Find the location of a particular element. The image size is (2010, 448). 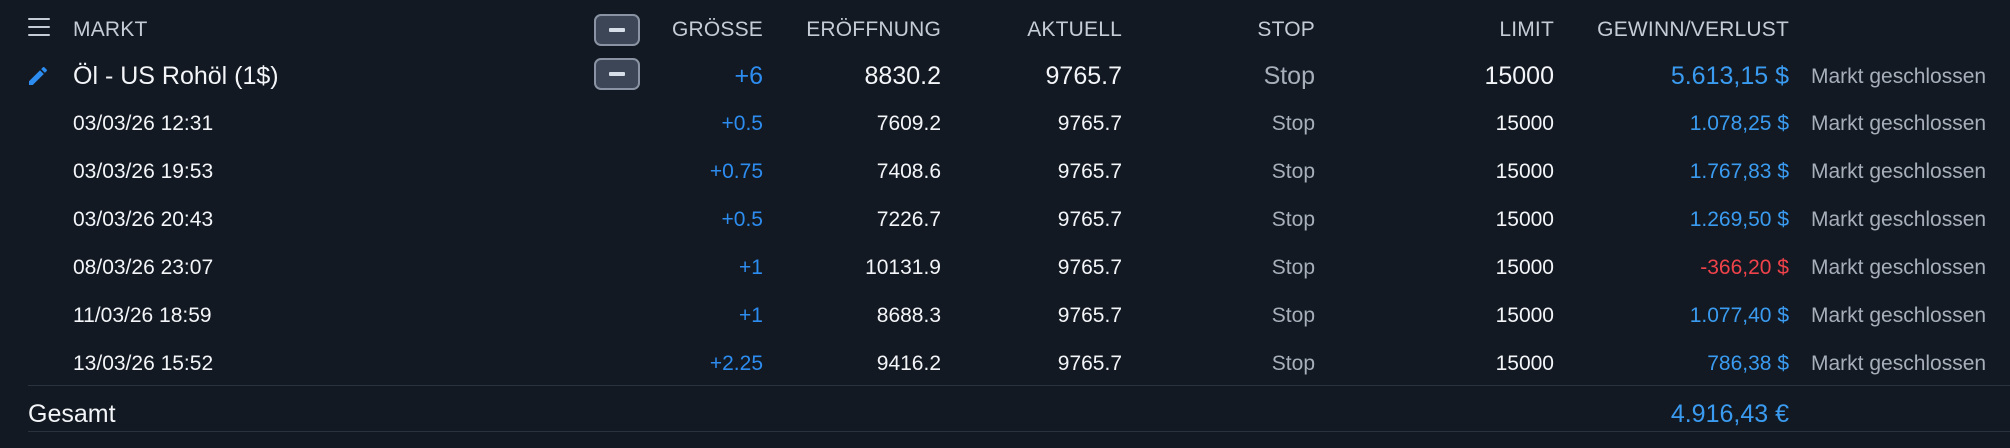

menu-icon is located at coordinates (39, 27).